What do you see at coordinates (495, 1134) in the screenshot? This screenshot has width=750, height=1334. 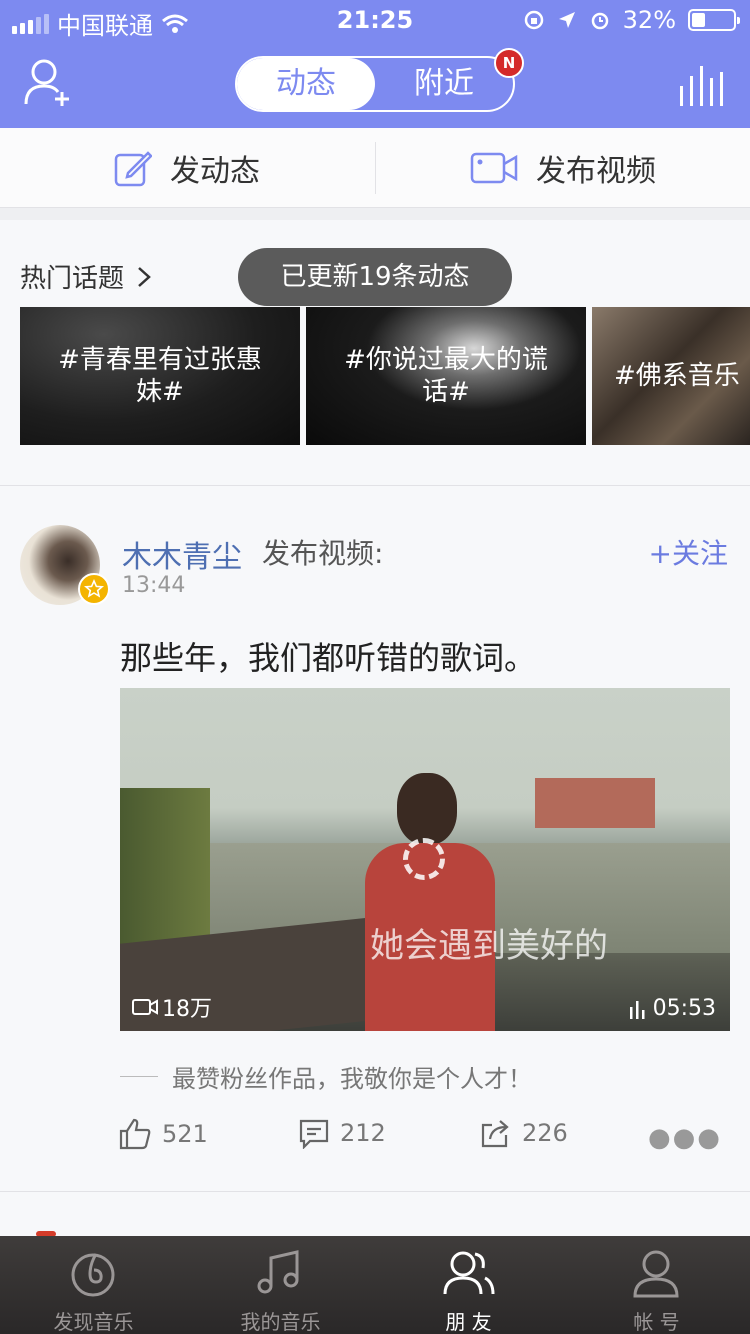 I see `share-icon` at bounding box center [495, 1134].